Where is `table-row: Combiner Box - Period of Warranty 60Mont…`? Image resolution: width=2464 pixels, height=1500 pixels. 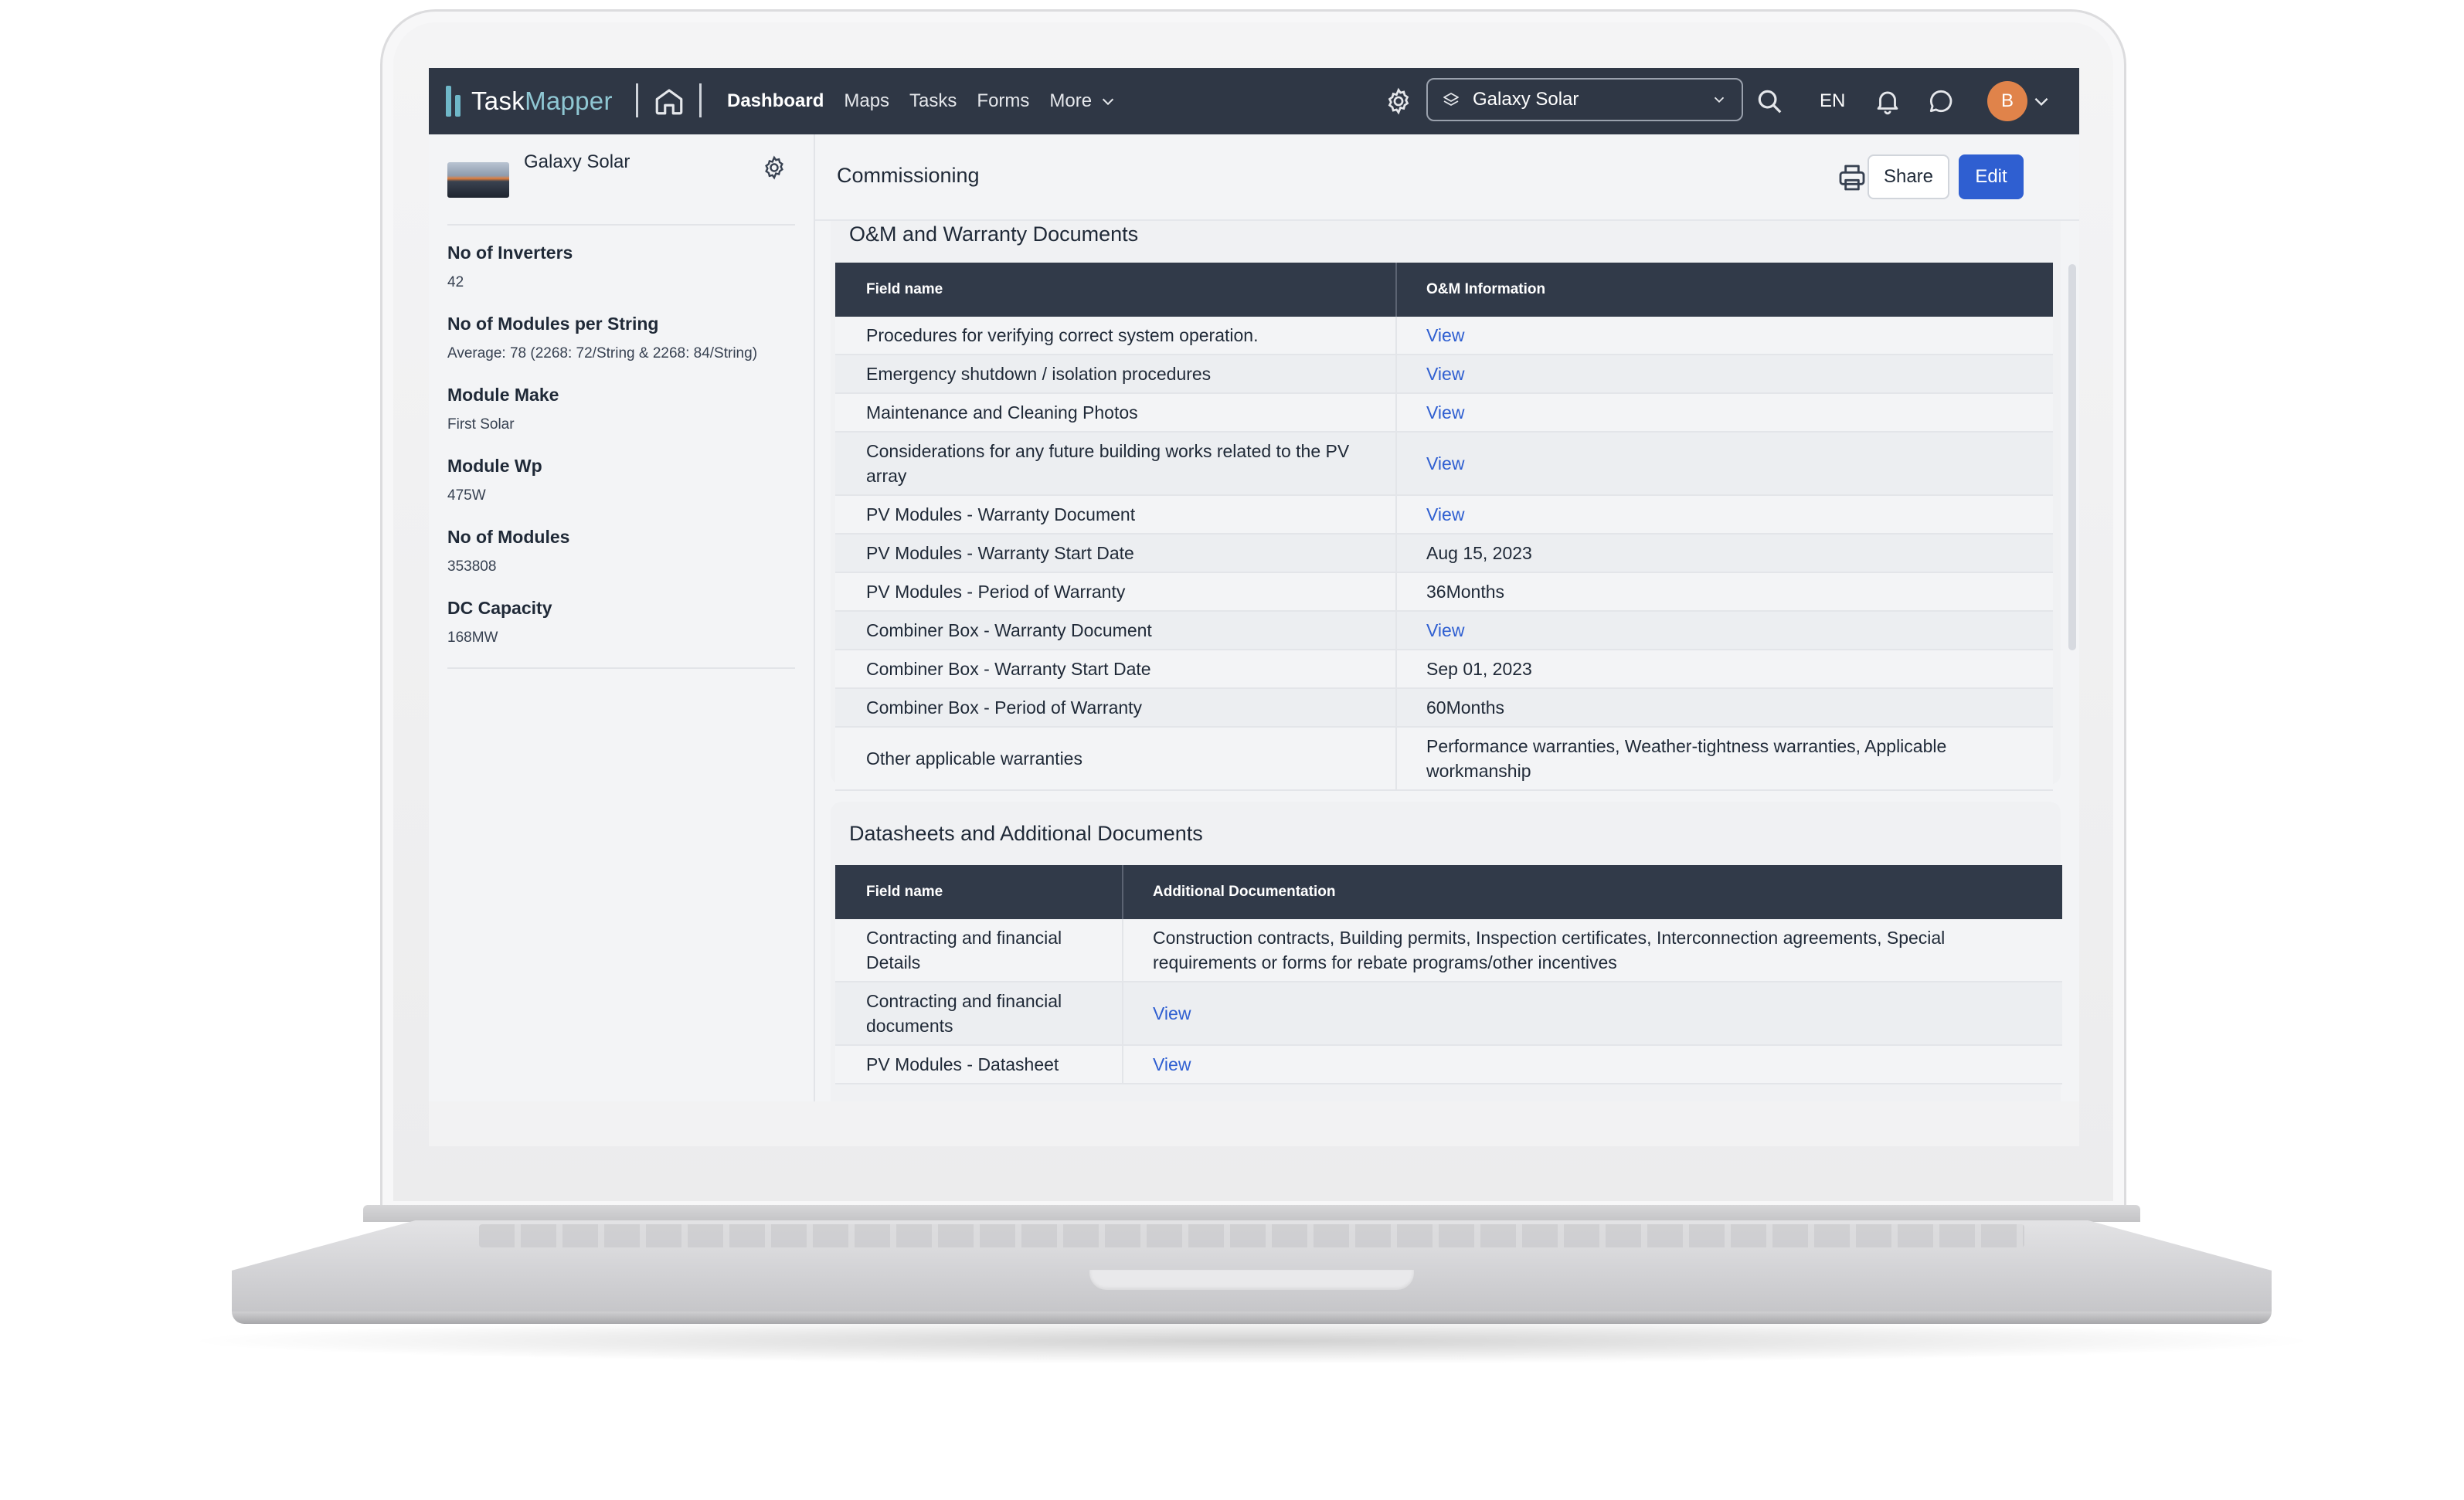 table-row: Combiner Box - Period of Warranty 60Mont… is located at coordinates (1444, 708).